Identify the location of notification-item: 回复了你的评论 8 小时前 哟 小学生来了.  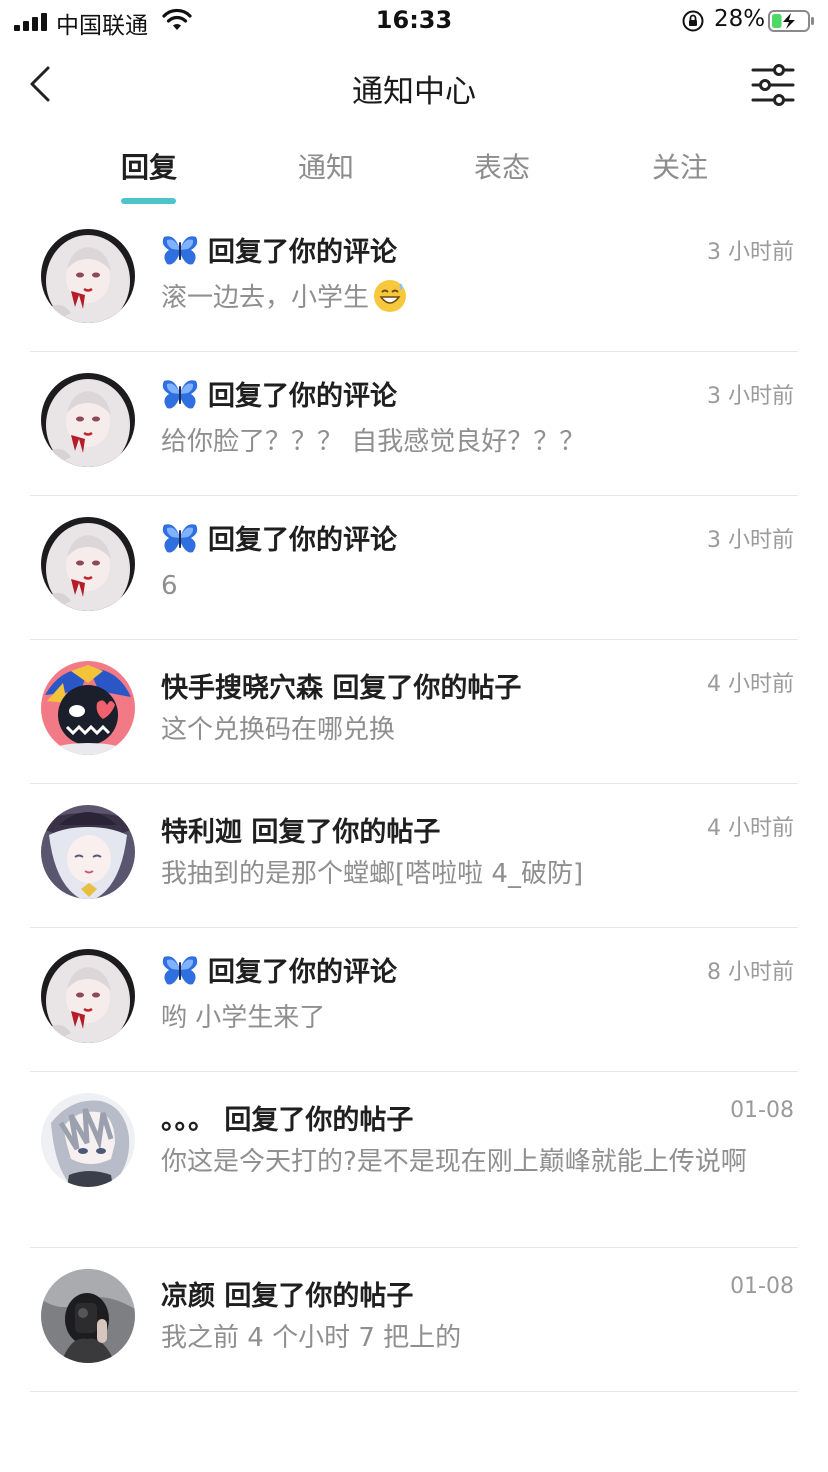
(414, 1000).